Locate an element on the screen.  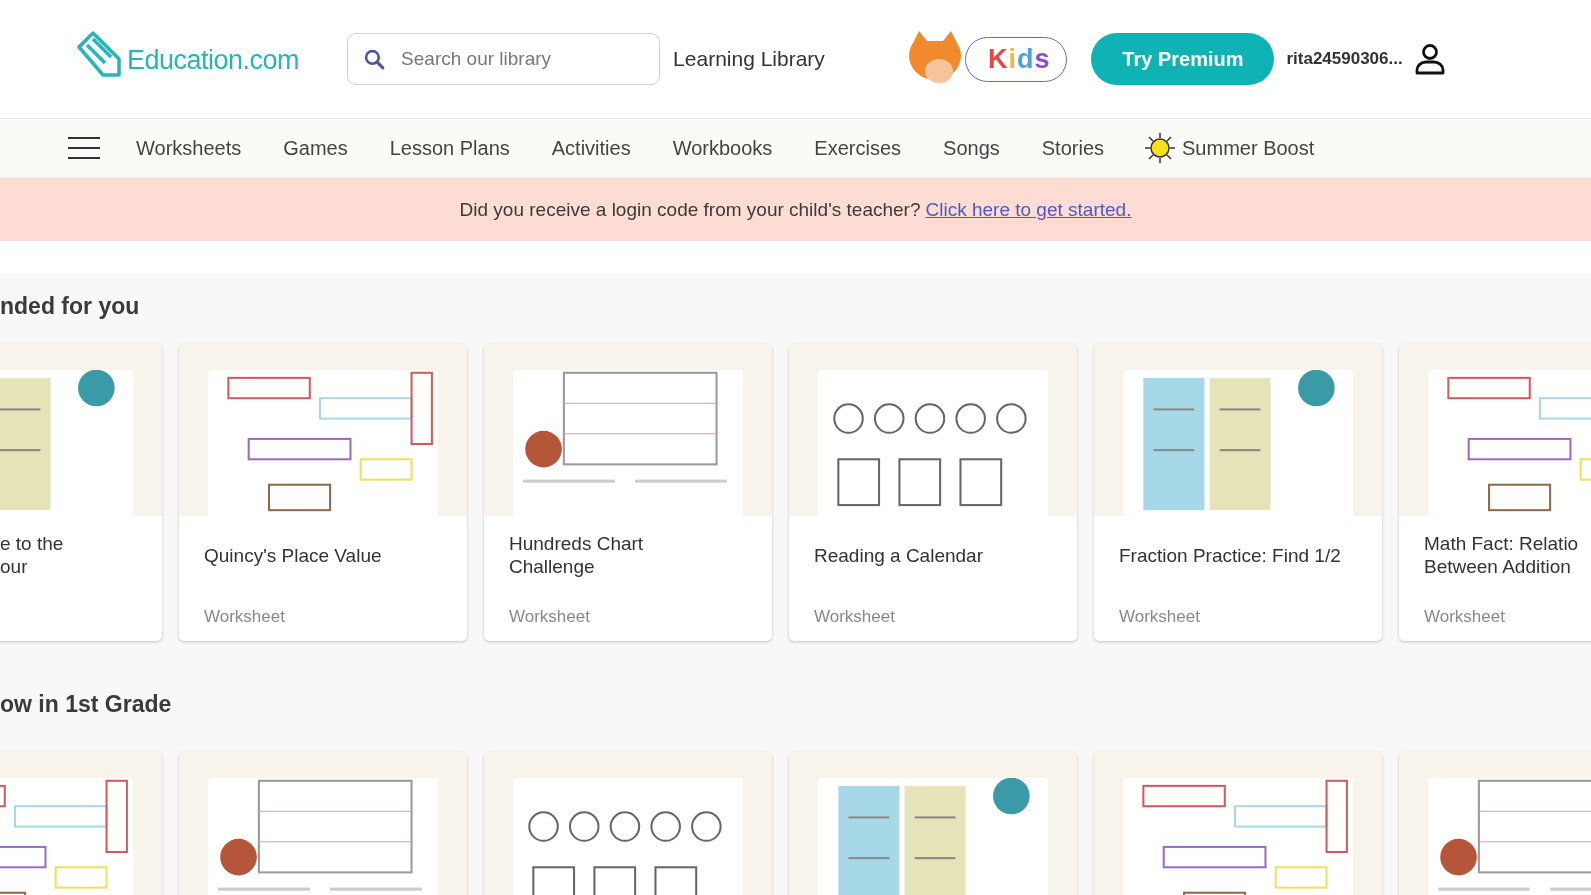
sun-icon is located at coordinates (1160, 148).